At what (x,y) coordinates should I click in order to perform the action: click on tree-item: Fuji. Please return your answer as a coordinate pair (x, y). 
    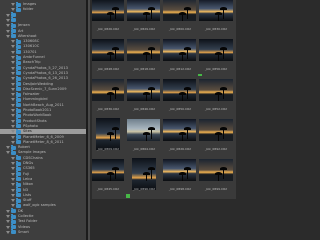
    Looking at the image, I should click on (43, 174).